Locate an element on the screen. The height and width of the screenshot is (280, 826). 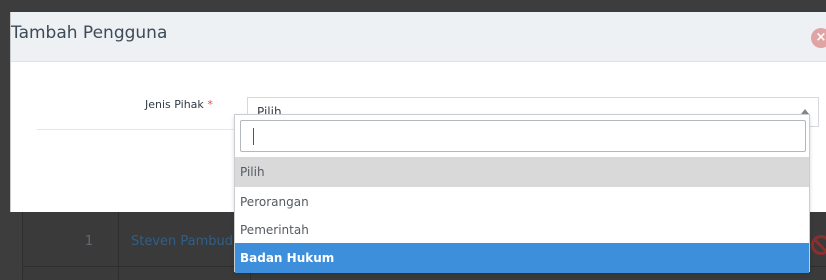
party-type-label: Jenis Pihak * is located at coordinates (179, 104).